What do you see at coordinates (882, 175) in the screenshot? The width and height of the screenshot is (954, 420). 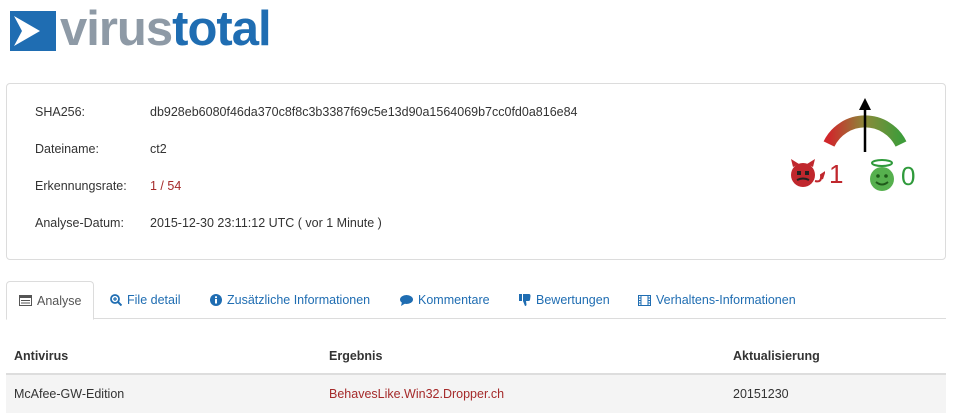 I see `angel-icon` at bounding box center [882, 175].